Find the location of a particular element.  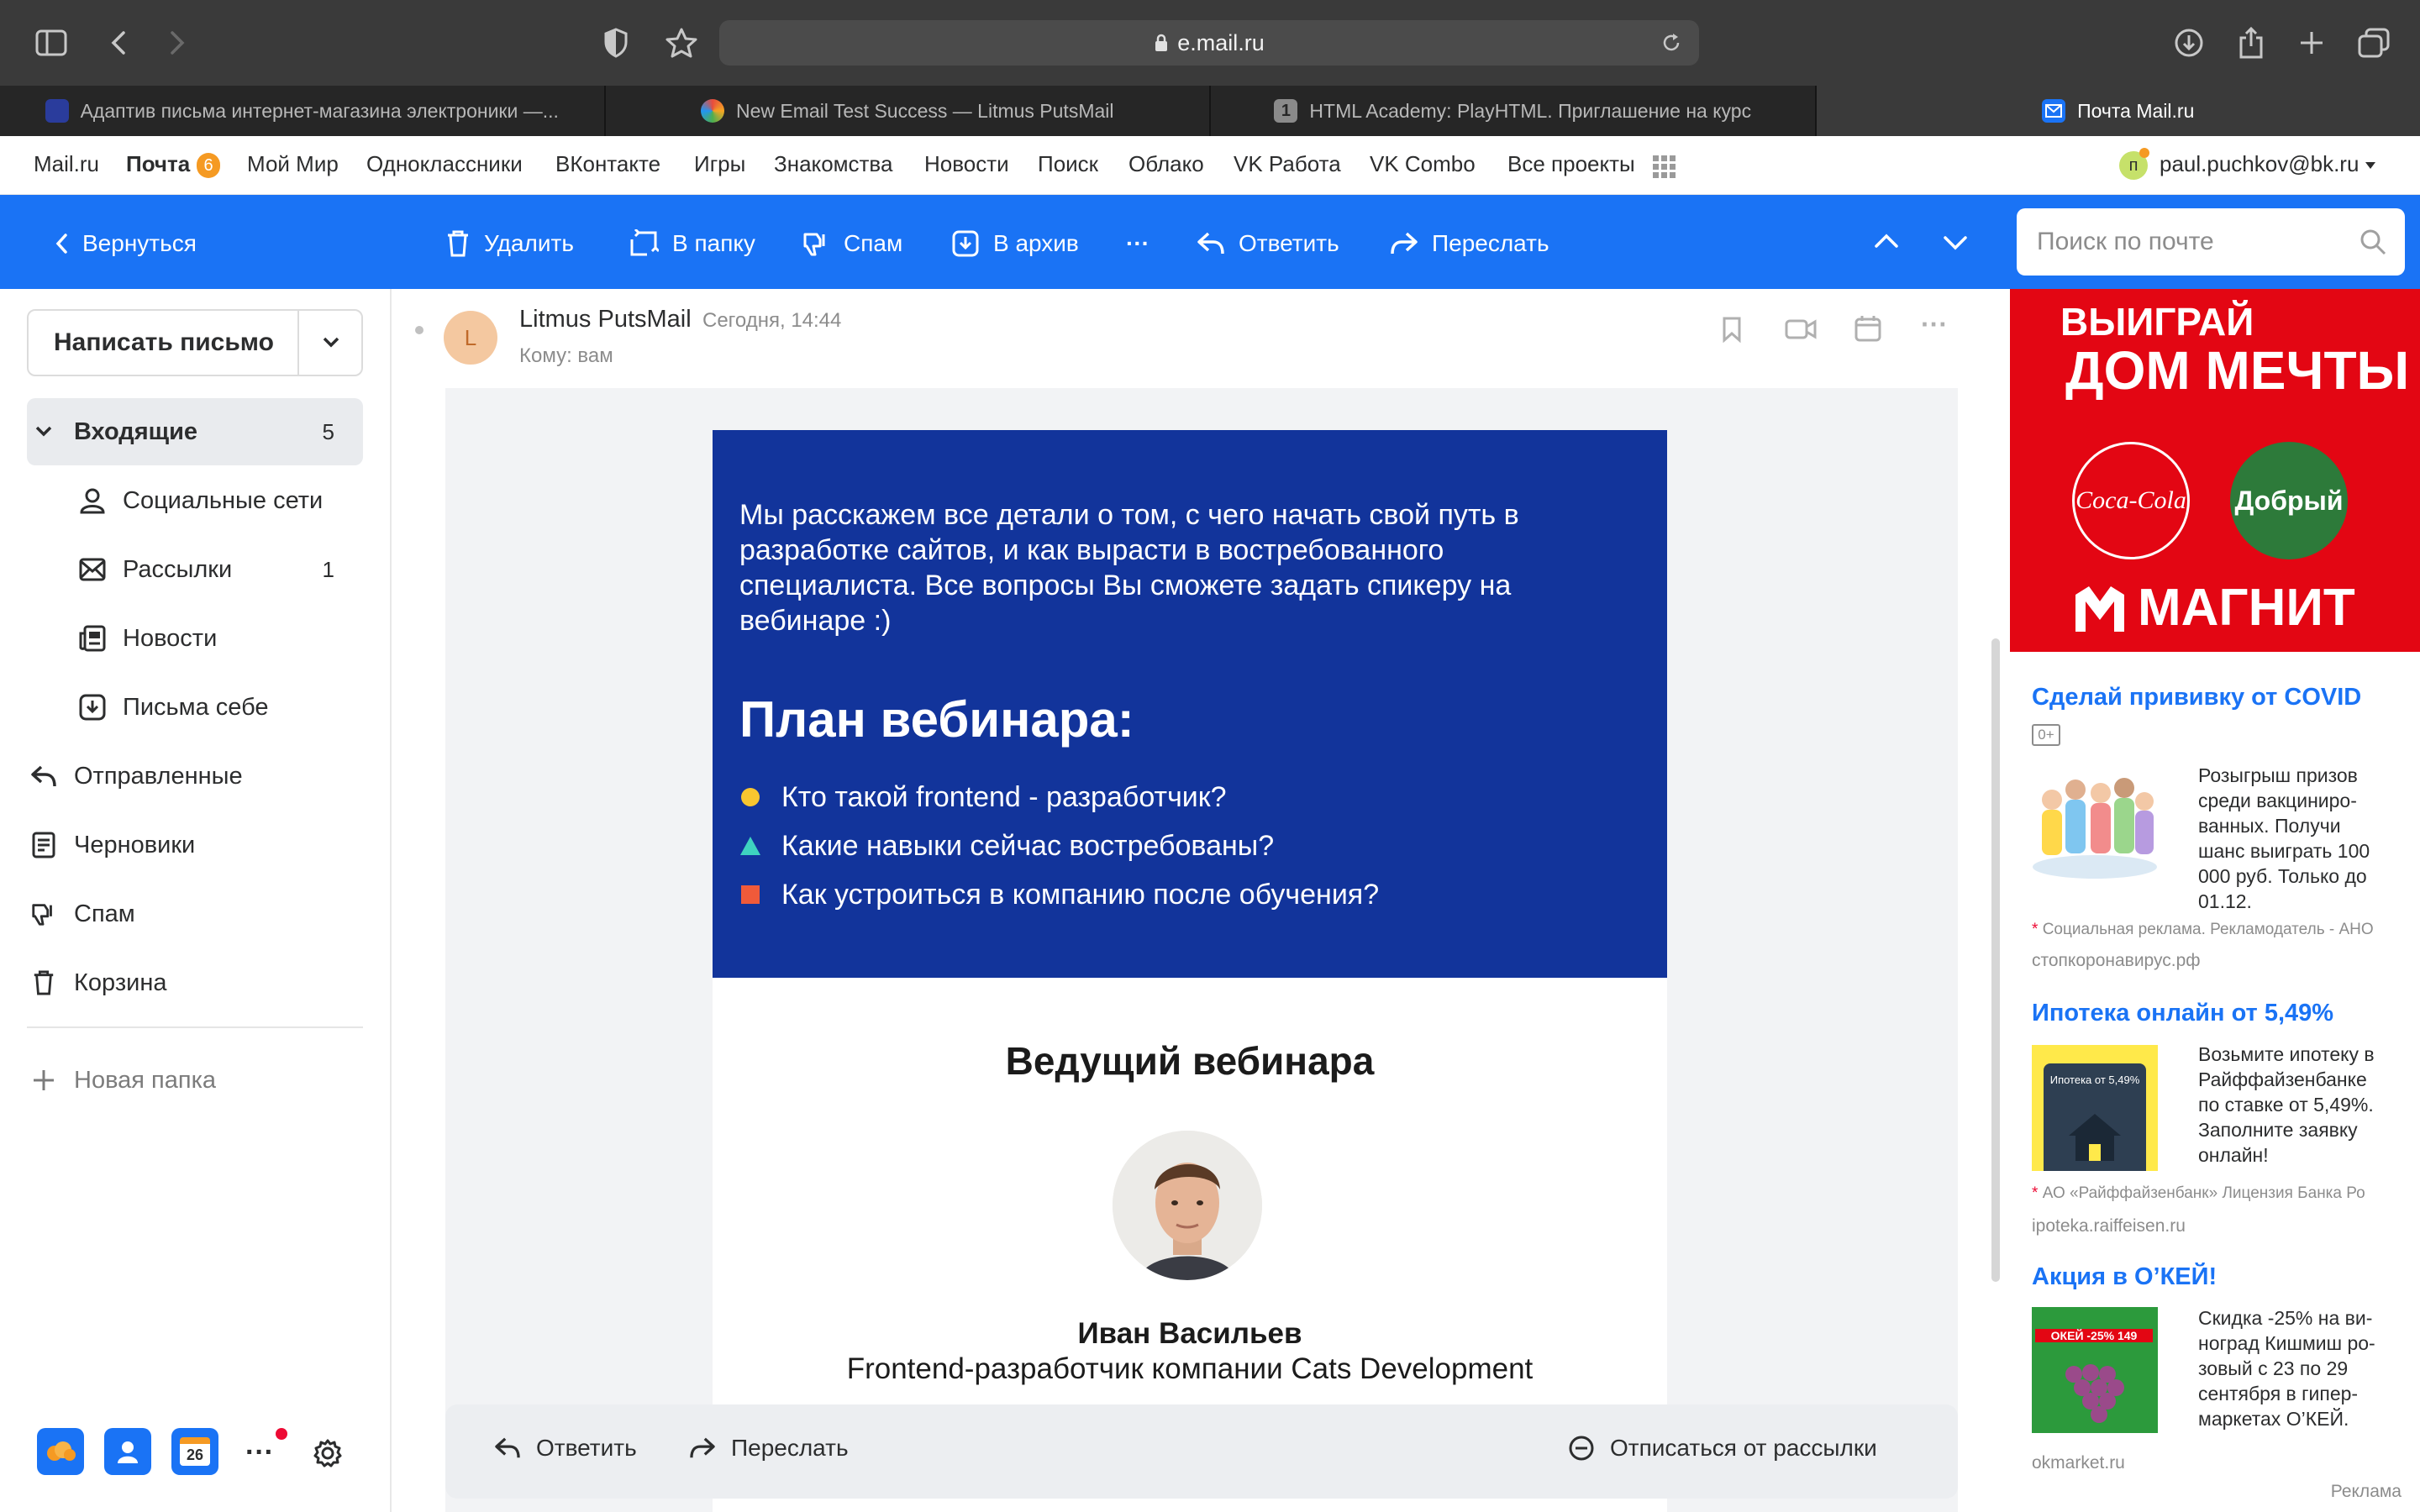

shield-icon is located at coordinates (616, 43).